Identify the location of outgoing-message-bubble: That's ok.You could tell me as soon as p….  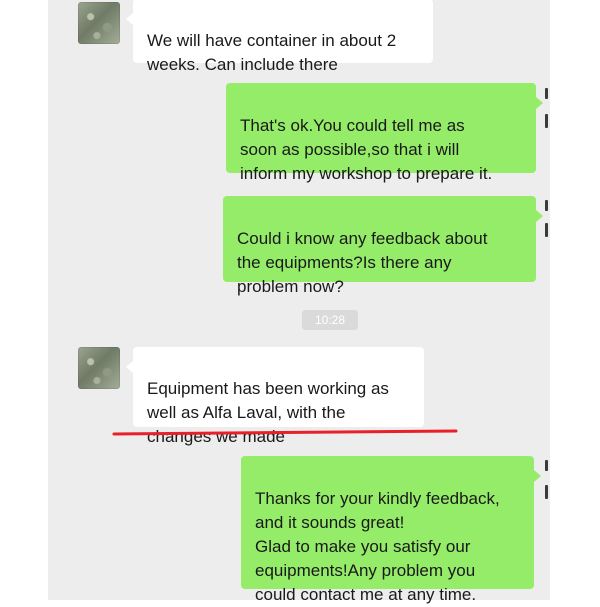
(384, 133).